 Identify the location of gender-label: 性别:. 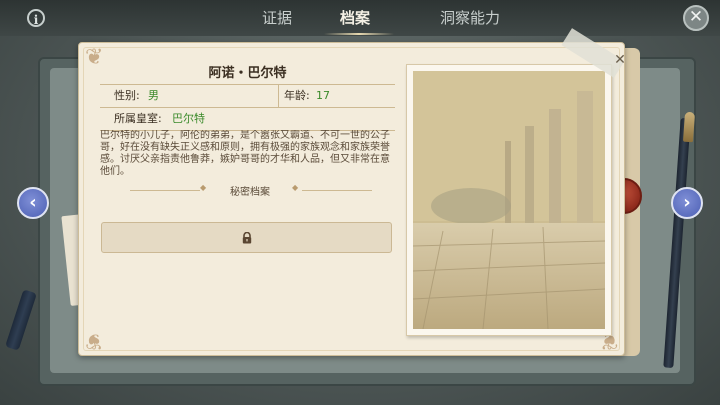
(127, 95).